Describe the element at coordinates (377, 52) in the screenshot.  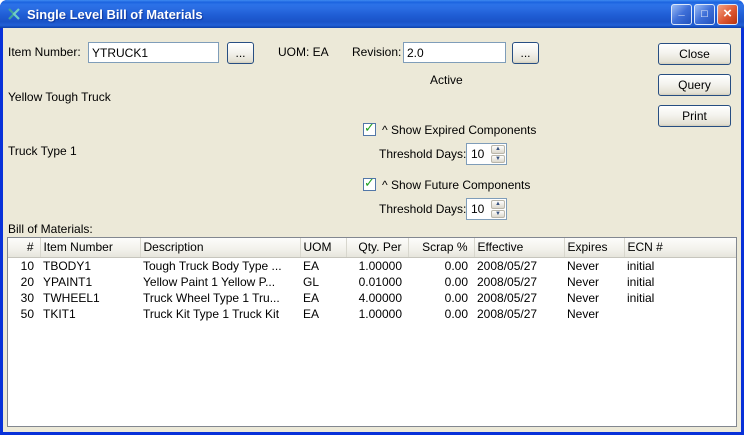
I see `revision-label: Revision:` at that location.